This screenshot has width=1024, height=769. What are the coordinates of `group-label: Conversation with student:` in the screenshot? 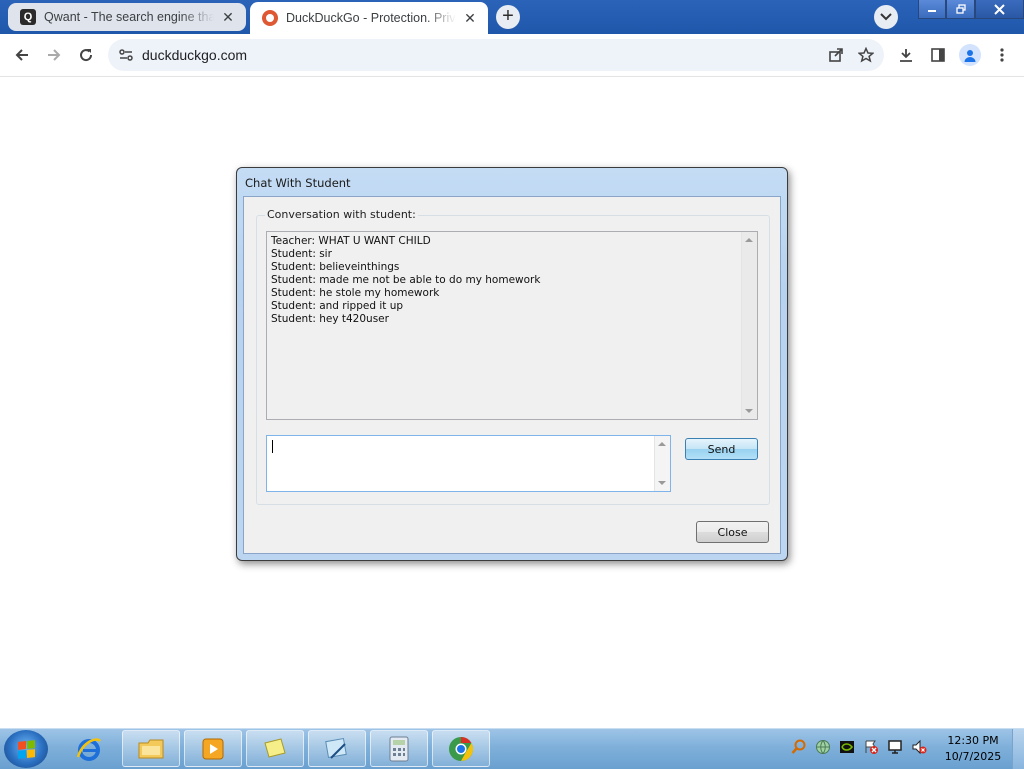 It's located at (341, 214).